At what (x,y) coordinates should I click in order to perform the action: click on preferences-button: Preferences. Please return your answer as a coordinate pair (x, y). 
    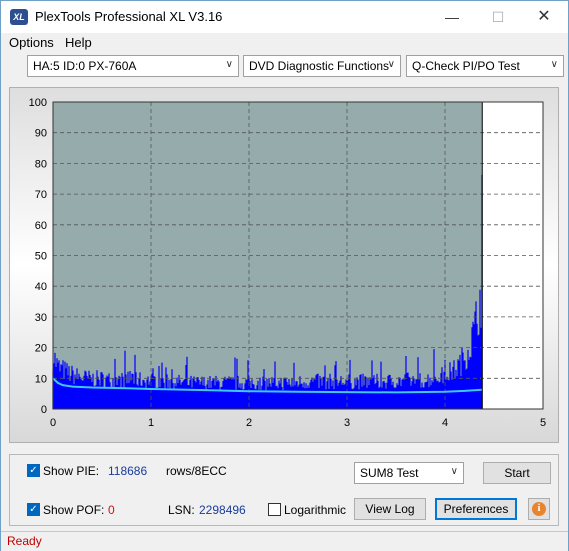
    Looking at the image, I should click on (476, 509).